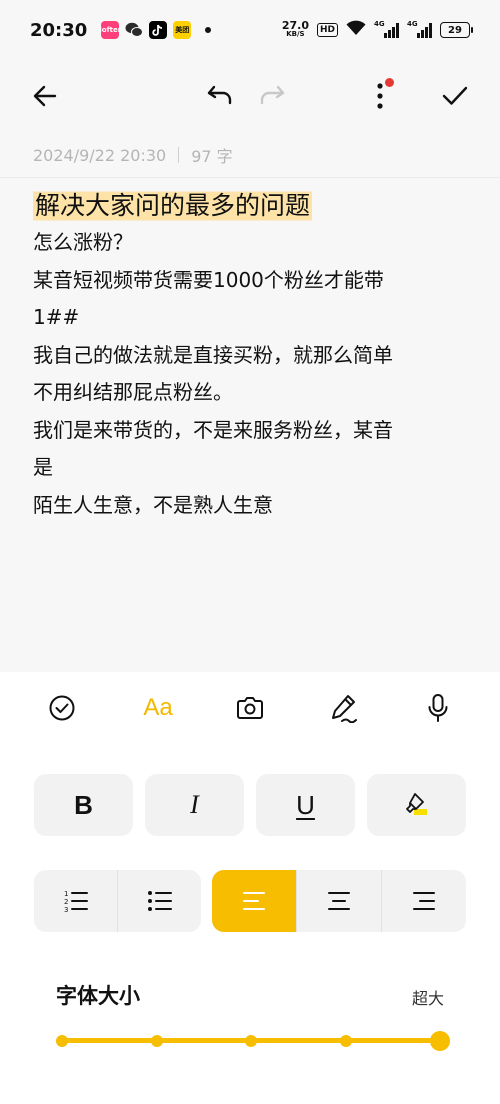  Describe the element at coordinates (253, 506) in the screenshot. I see `note-line: 陌生人生意，不是熟人生意` at that location.